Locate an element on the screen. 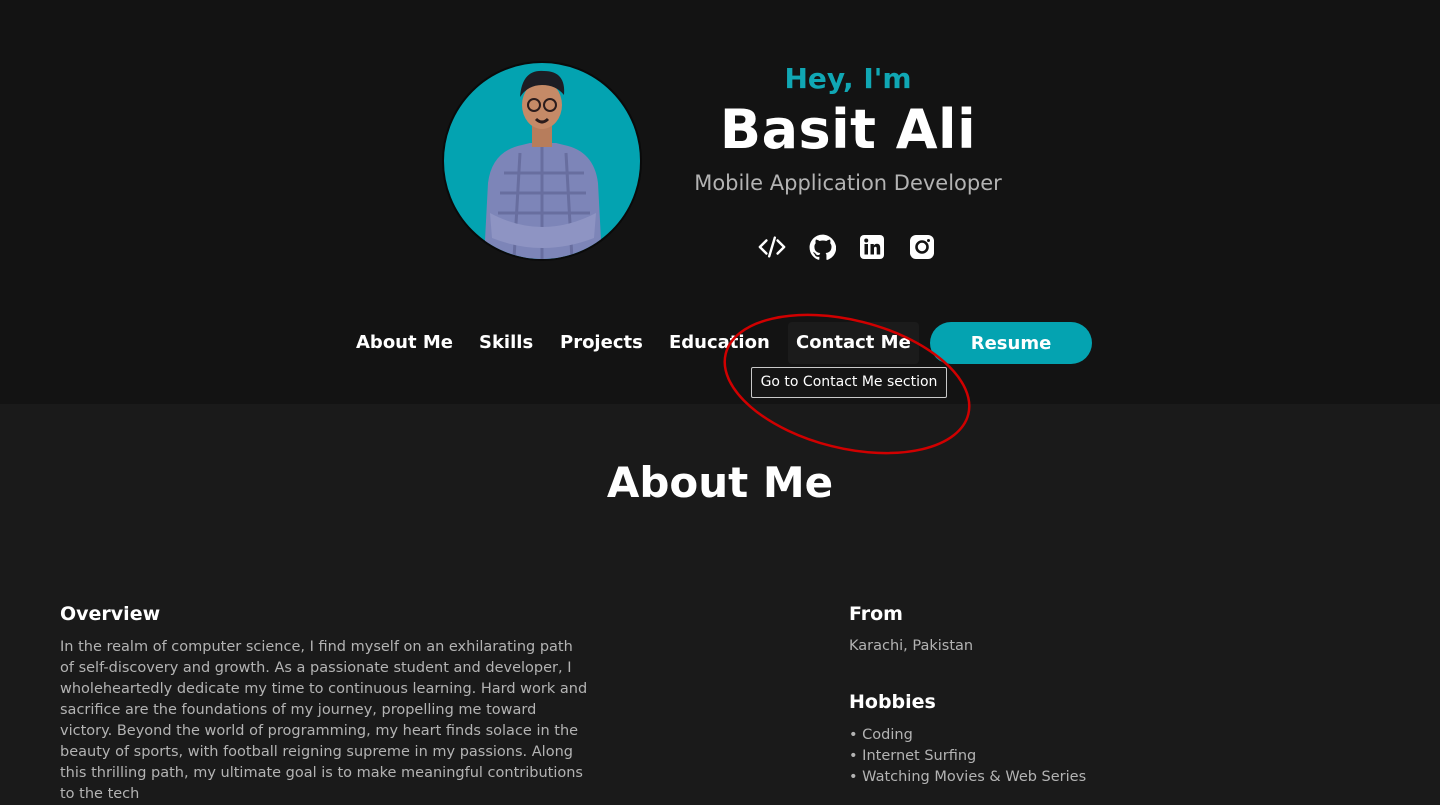 This screenshot has width=1440, height=805. nav-education: Education is located at coordinates (719, 343).